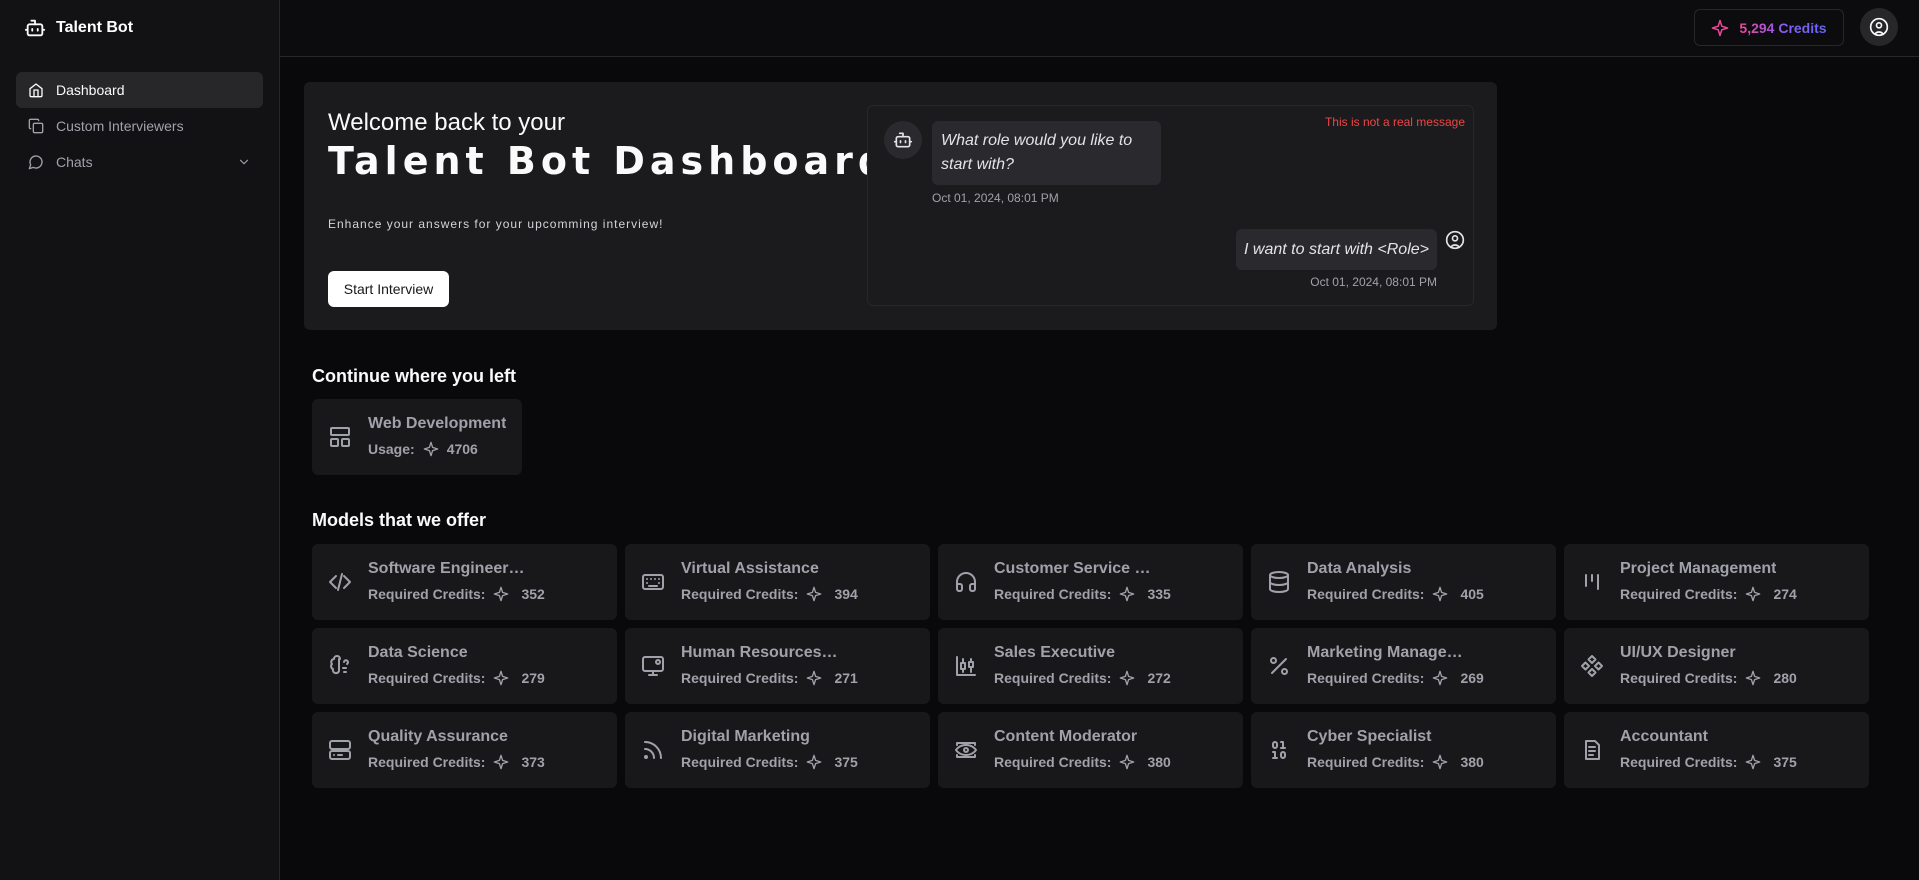  What do you see at coordinates (399, 520) in the screenshot?
I see `models-section-title: Models that we offer` at bounding box center [399, 520].